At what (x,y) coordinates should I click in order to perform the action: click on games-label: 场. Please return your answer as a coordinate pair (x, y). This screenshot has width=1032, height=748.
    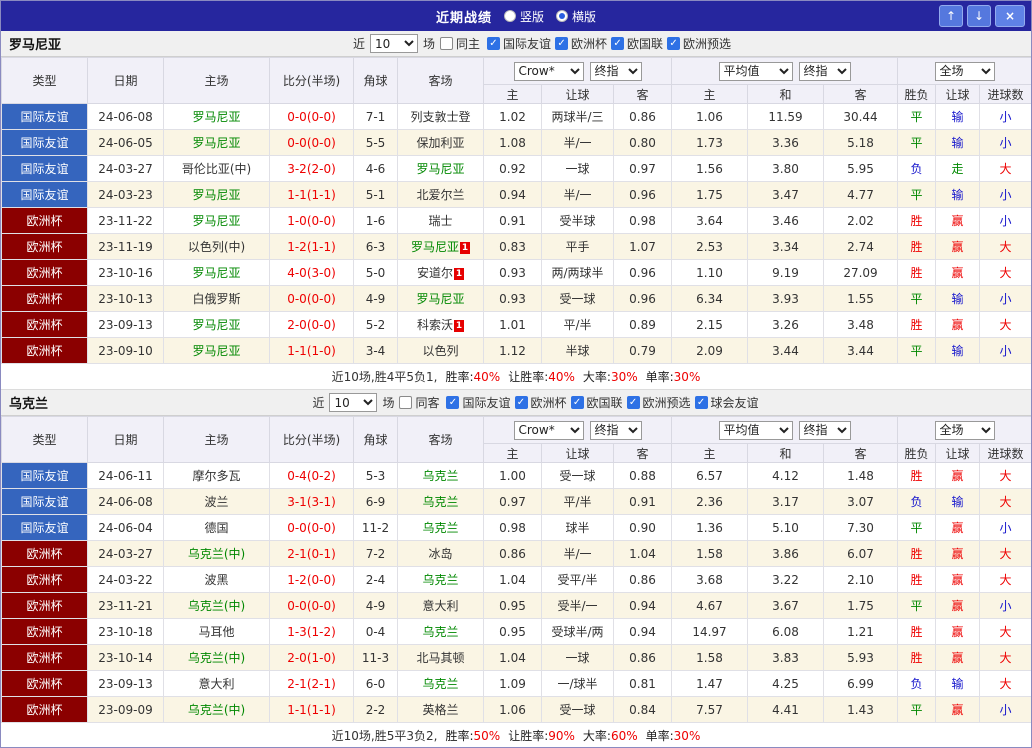
    Looking at the image, I should click on (388, 403).